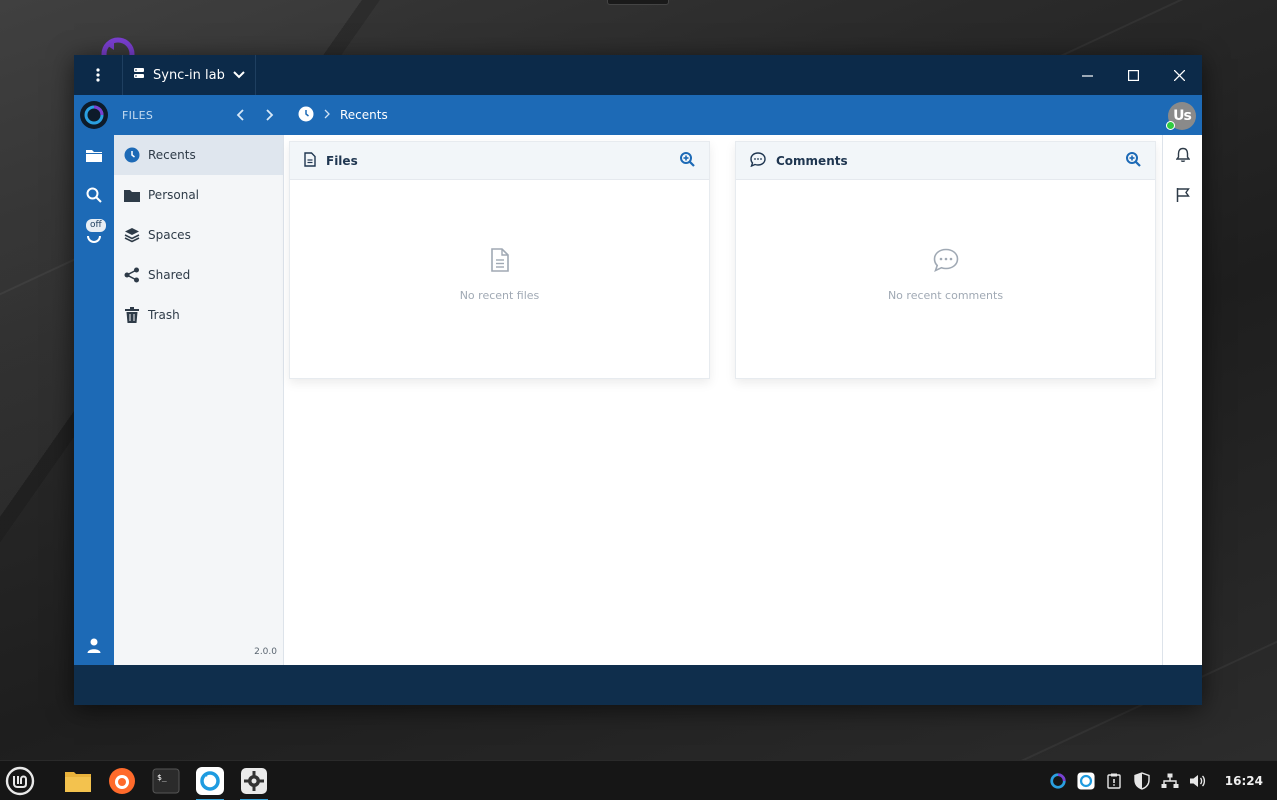 Image resolution: width=1277 pixels, height=800 pixels. What do you see at coordinates (1182, 400) in the screenshot?
I see `right-rail` at bounding box center [1182, 400].